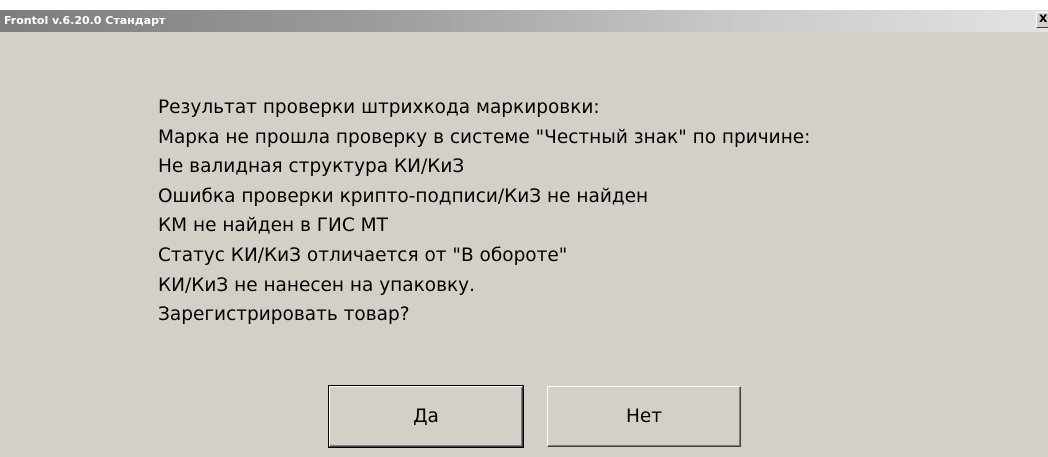 This screenshot has width=1048, height=457. Describe the element at coordinates (316, 285) in the screenshot. I see `message-line: КИ/КиЗ не нанесен на упаковку.` at that location.